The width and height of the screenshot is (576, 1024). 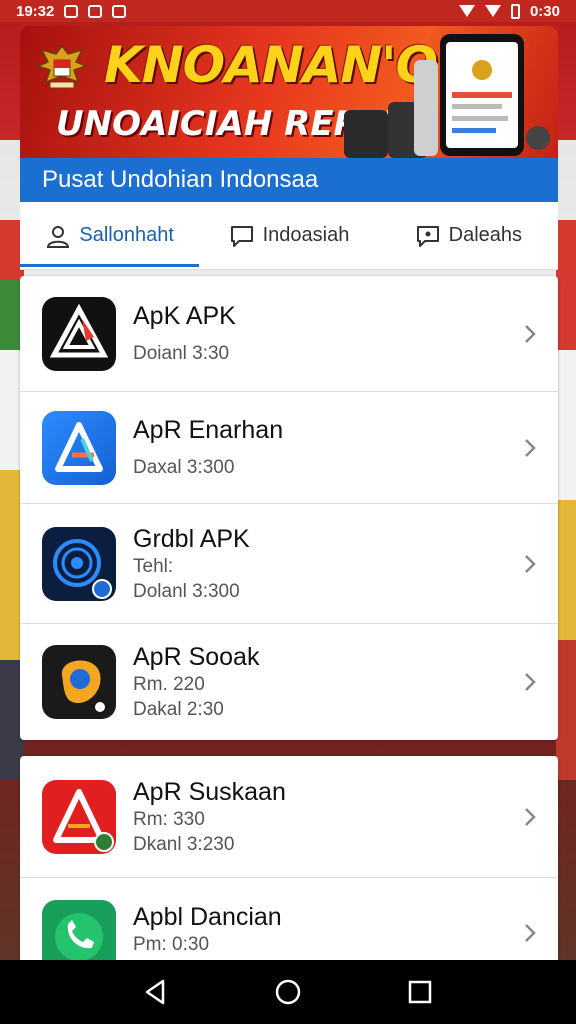 What do you see at coordinates (289, 926) in the screenshot?
I see `list-item: Apbl Dancian Pm: 0:30` at bounding box center [289, 926].